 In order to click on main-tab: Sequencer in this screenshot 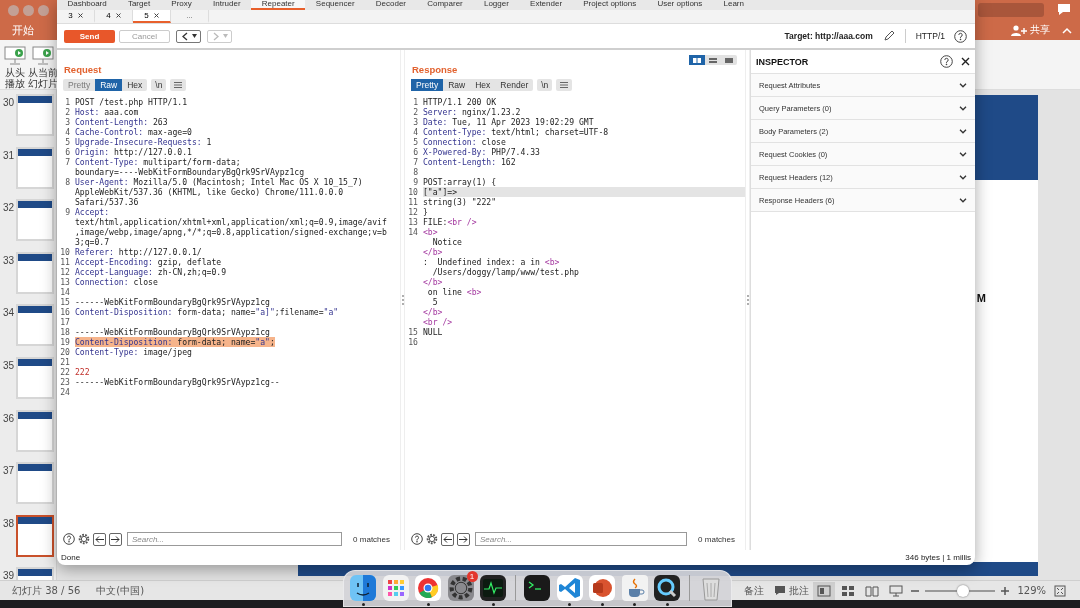, I will do `click(335, 5)`.